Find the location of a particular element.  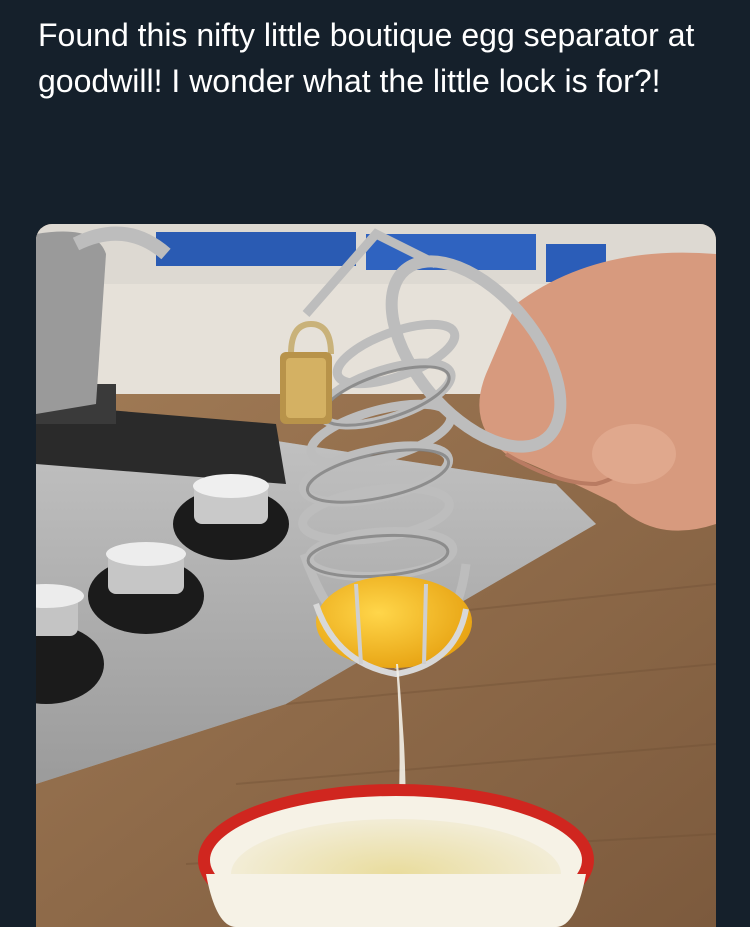

bowl is located at coordinates (396, 855).